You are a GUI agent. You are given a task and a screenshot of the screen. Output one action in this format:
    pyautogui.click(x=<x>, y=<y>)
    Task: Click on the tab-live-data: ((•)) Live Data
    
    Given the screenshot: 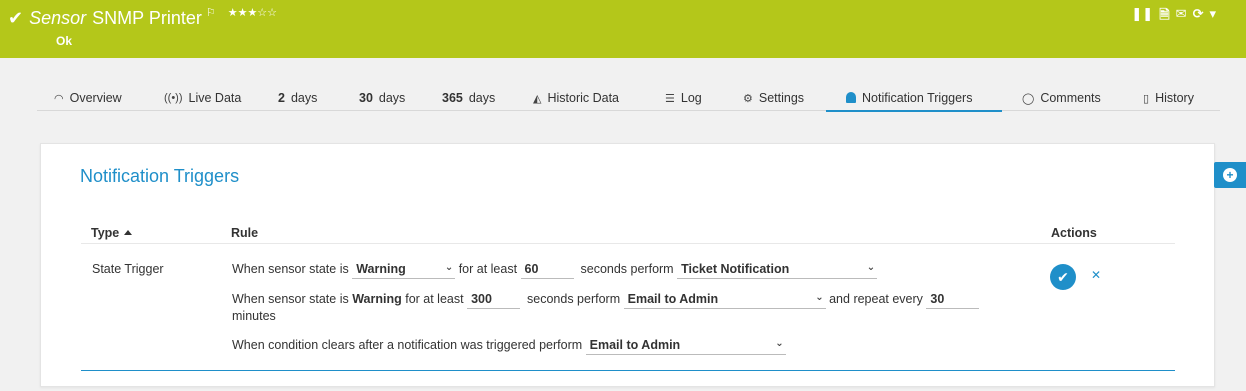 What is the action you would take?
    pyautogui.click(x=202, y=98)
    